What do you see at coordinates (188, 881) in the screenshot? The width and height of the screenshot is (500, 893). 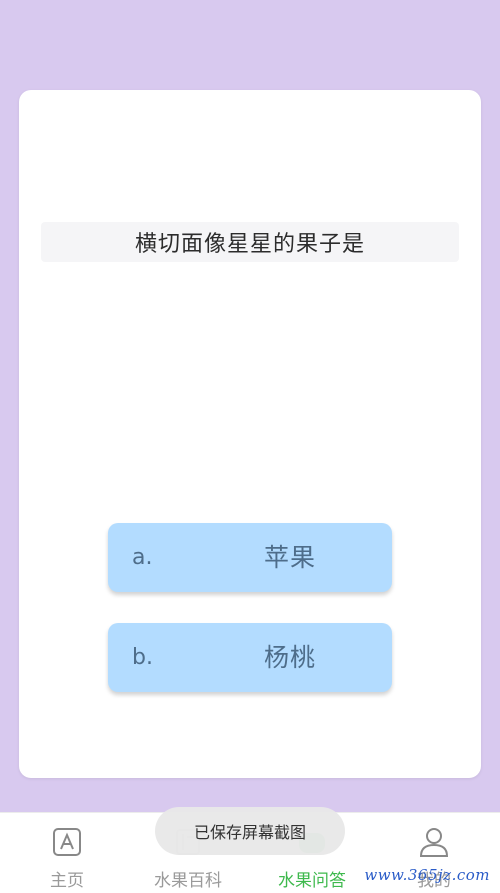 I see `tab-wiki-label: 水果百科` at bounding box center [188, 881].